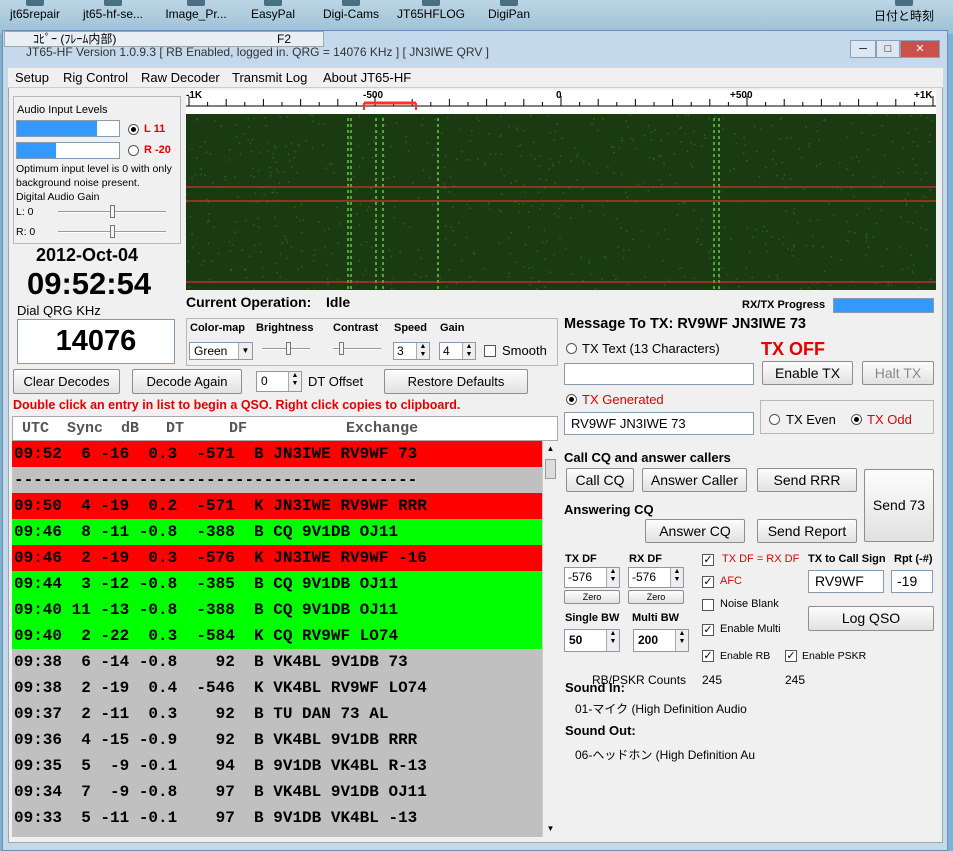  What do you see at coordinates (708, 656) in the screenshot?
I see `enable-rb-checkbox: ✓` at bounding box center [708, 656].